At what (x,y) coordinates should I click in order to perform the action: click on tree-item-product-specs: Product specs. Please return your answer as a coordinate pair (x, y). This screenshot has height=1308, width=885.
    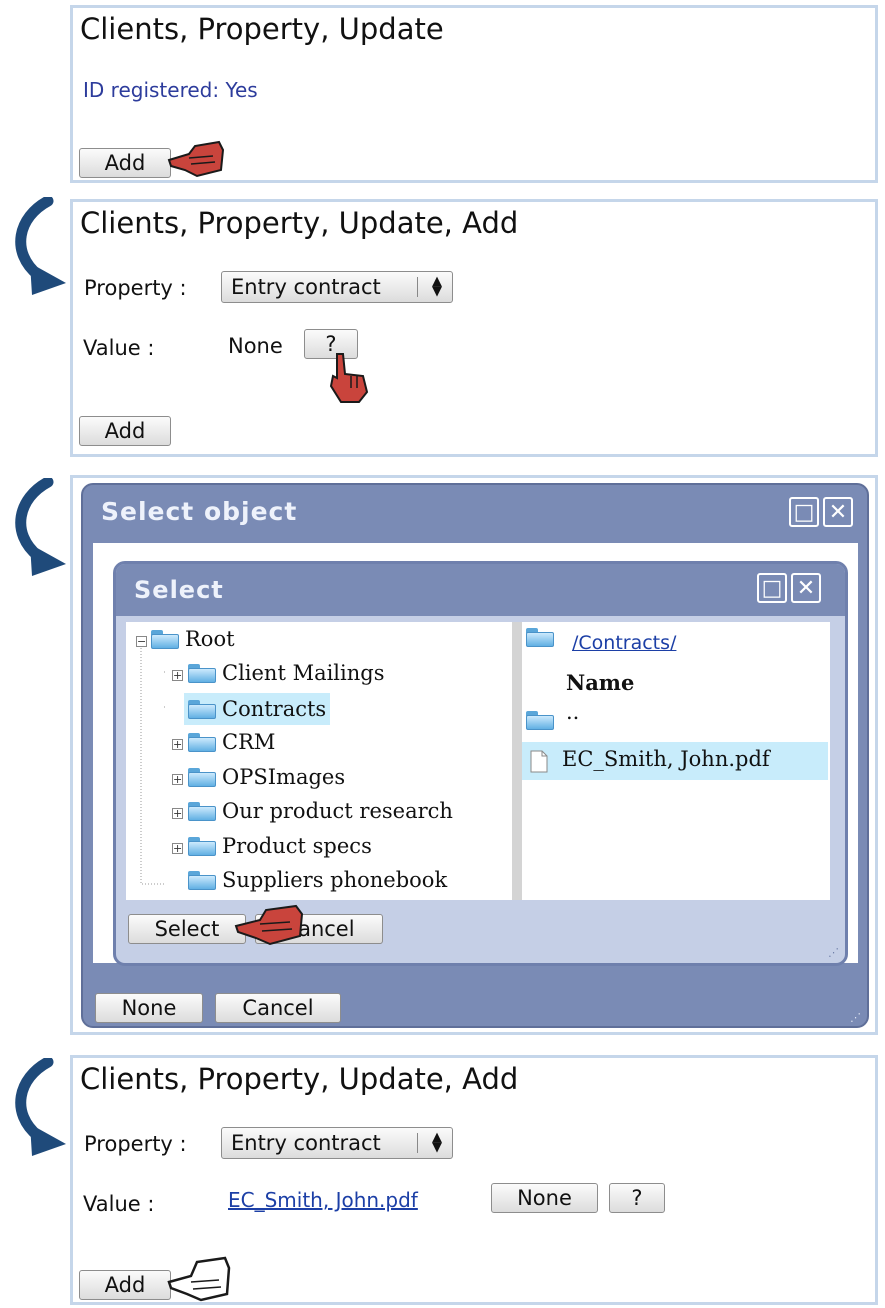
    Looking at the image, I should click on (280, 846).